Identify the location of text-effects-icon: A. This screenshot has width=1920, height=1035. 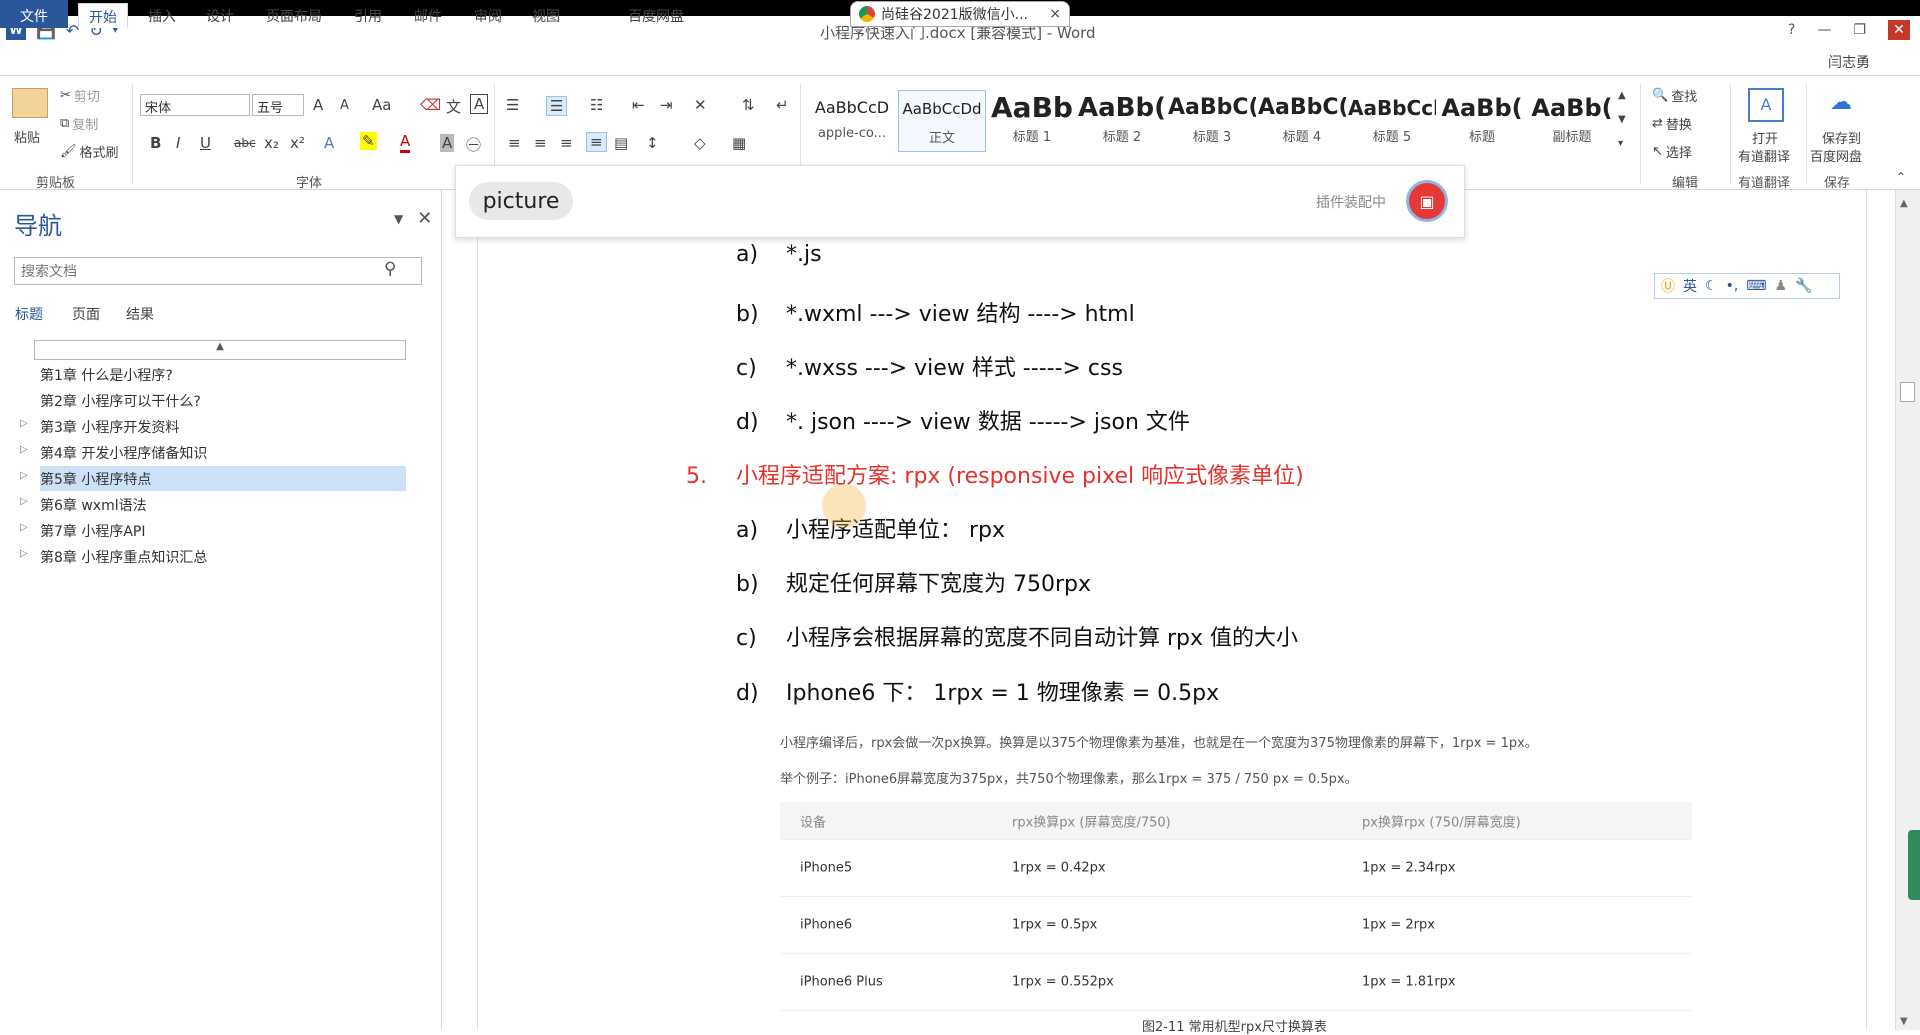
(329, 143).